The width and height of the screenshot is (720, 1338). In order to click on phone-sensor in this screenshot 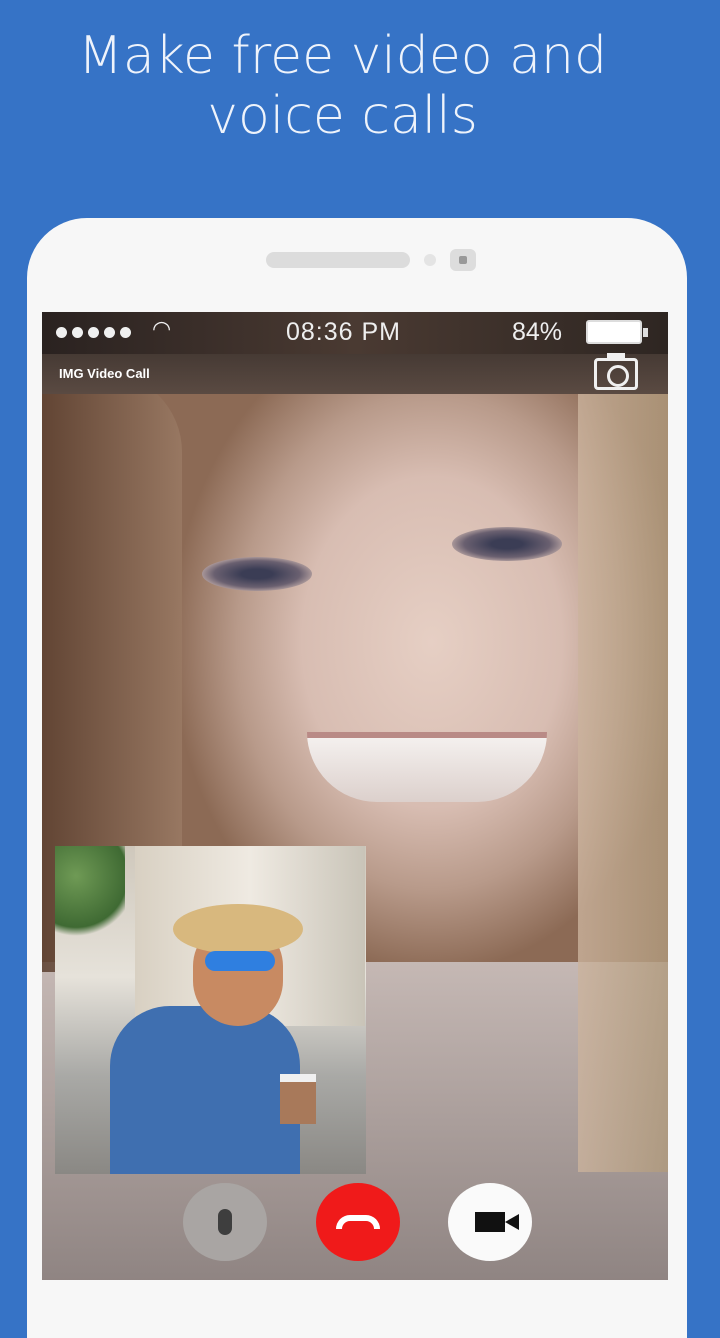, I will do `click(430, 260)`.